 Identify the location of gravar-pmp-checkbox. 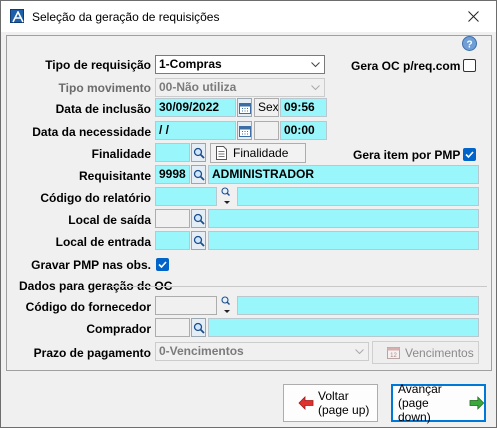
(162, 264).